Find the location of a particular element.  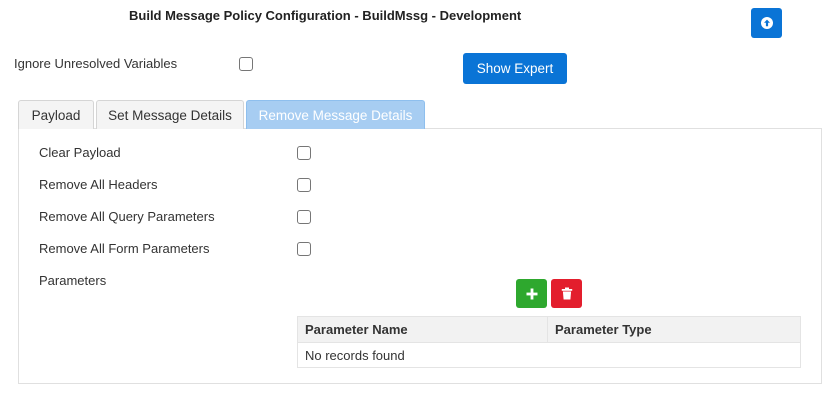

add-parameter-button is located at coordinates (531, 293).